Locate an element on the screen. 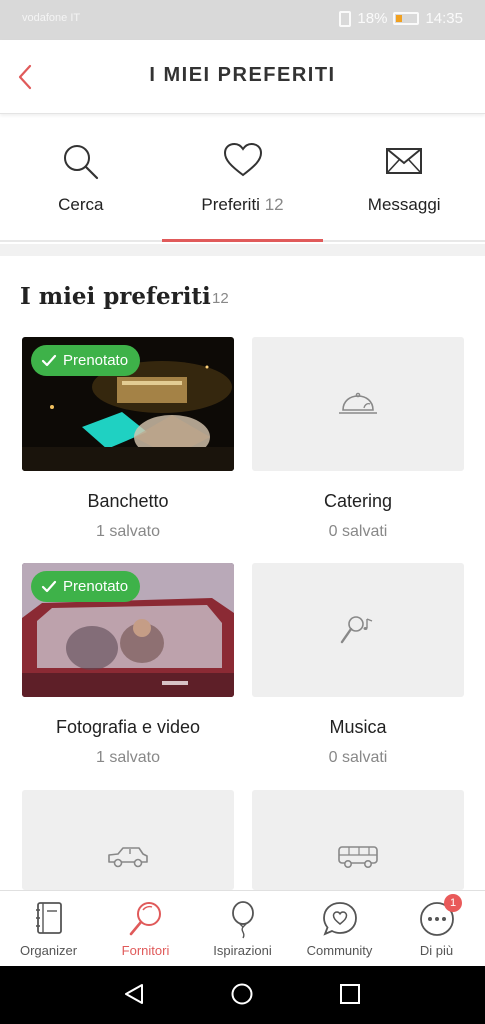 Image resolution: width=485 pixels, height=1024 pixels. tab-messaggi: Messaggi is located at coordinates (404, 179).